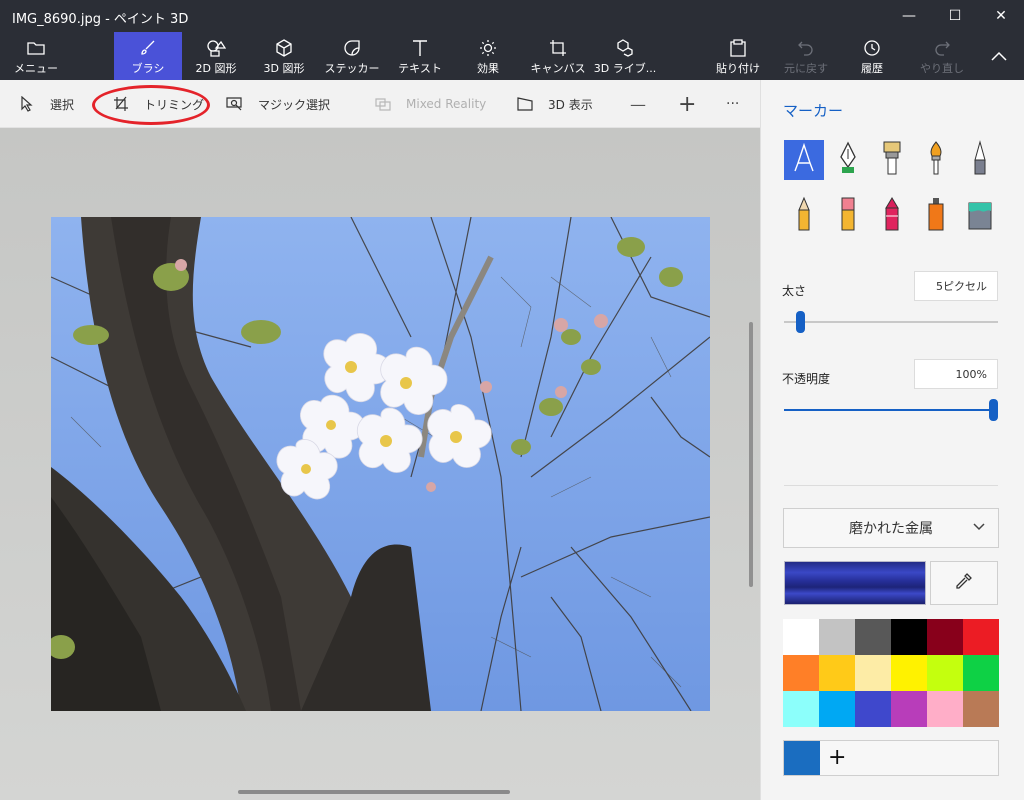 Image resolution: width=1024 pixels, height=800 pixels. Describe the element at coordinates (46, 104) in the screenshot. I see `select-button: 選択` at that location.